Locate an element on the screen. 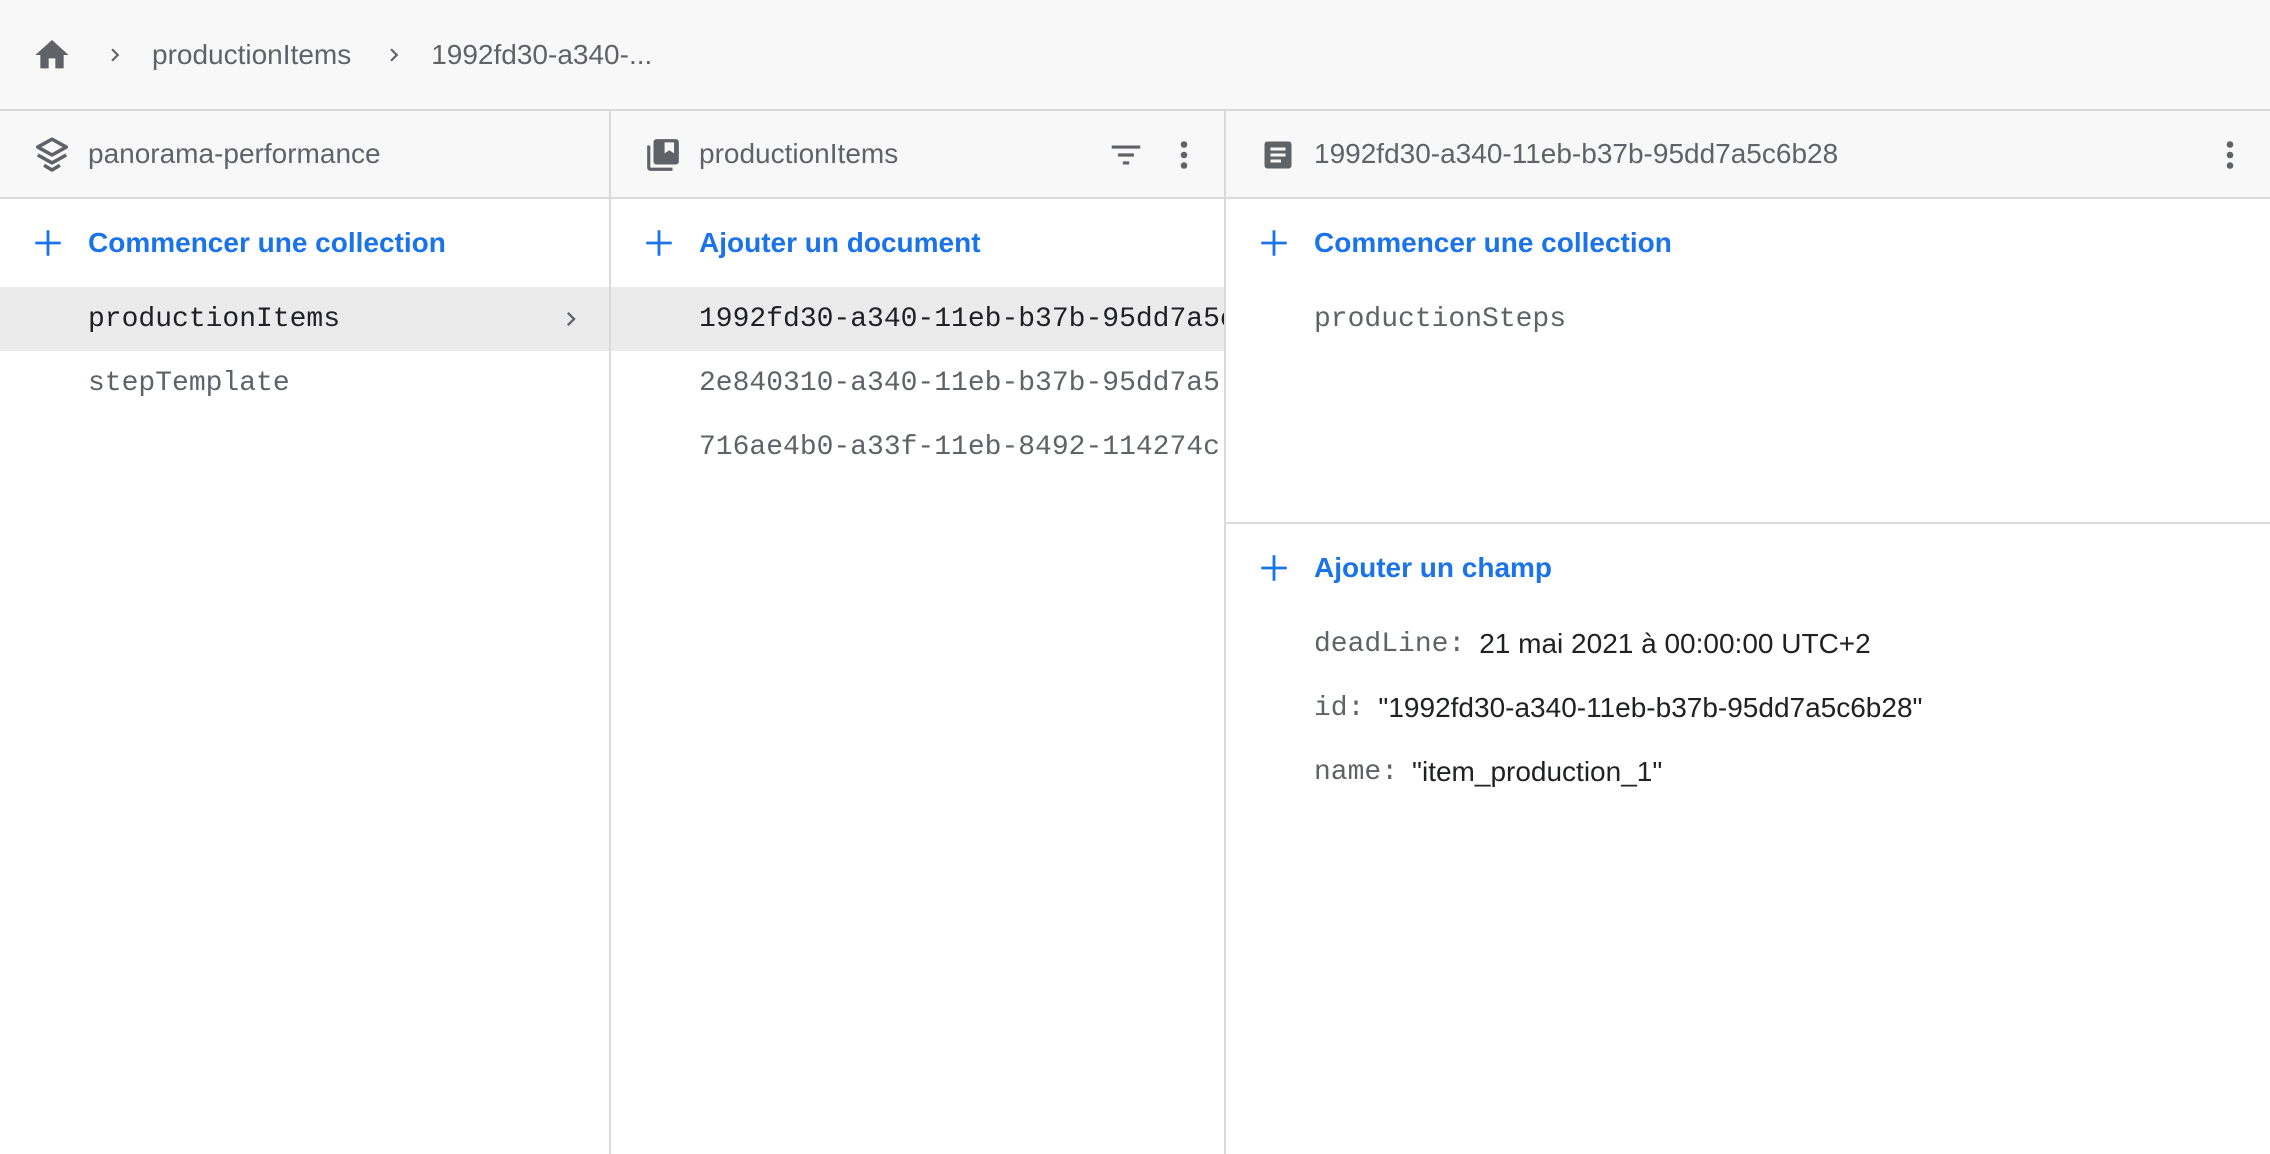  add-document-label: Ajouter un document is located at coordinates (840, 242).